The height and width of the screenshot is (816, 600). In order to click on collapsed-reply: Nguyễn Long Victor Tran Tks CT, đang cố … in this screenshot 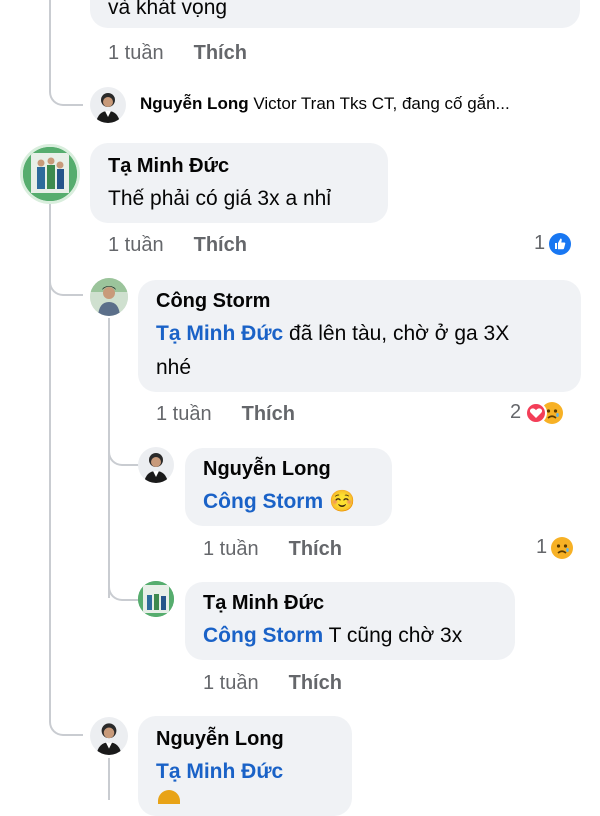, I will do `click(325, 104)`.